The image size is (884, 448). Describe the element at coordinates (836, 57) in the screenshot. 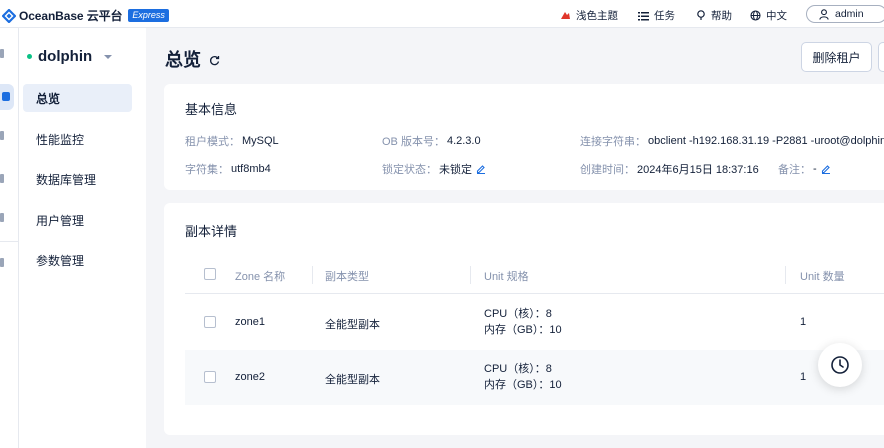

I see `delete-tenant-button: 删除租户` at that location.